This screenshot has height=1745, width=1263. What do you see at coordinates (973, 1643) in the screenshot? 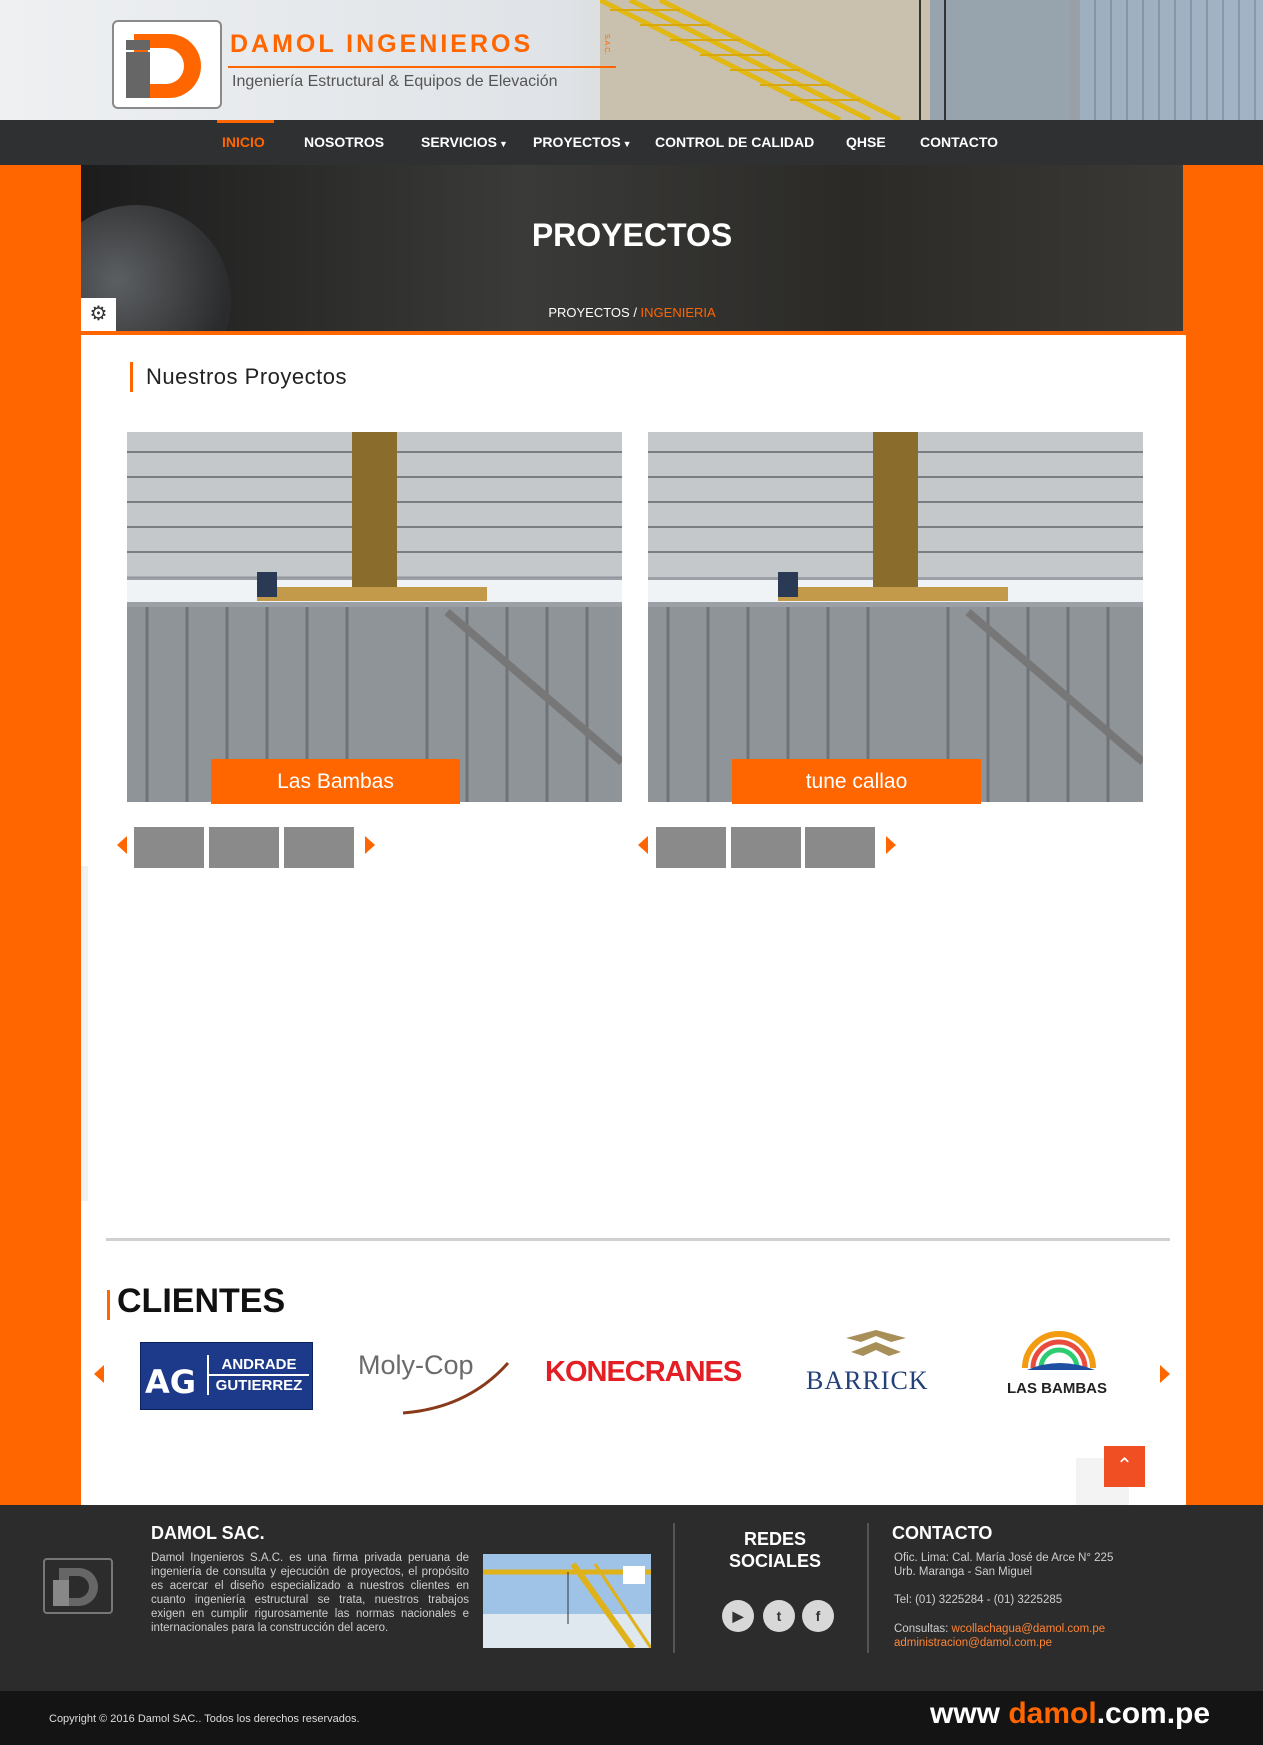
I see `footer-email-2: administracion@damol.com.pe` at bounding box center [973, 1643].